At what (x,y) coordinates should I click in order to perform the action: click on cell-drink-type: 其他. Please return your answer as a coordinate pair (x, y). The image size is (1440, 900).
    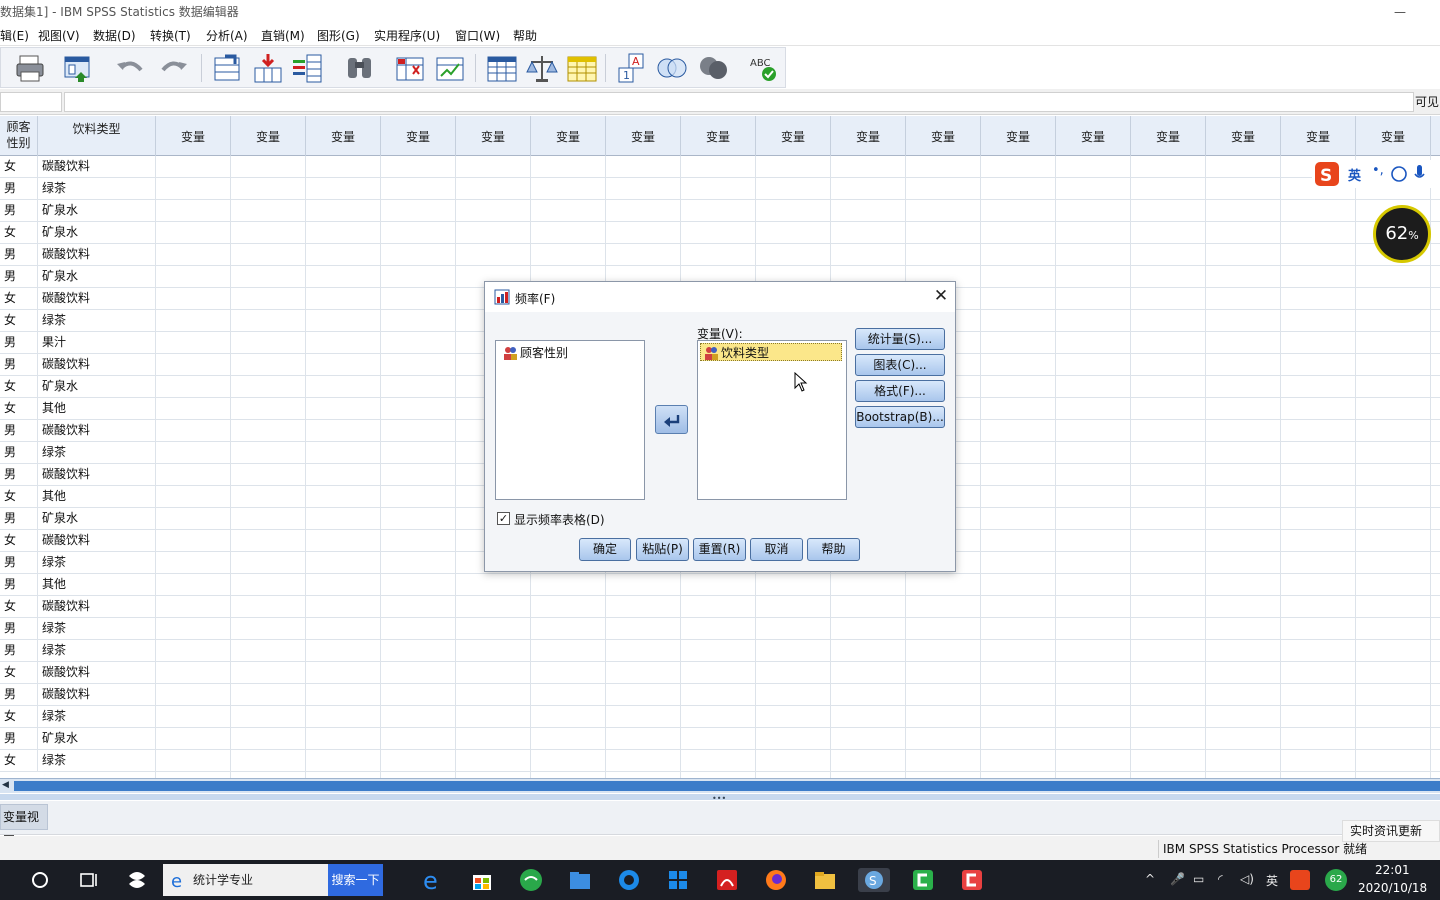
    Looking at the image, I should click on (97, 409).